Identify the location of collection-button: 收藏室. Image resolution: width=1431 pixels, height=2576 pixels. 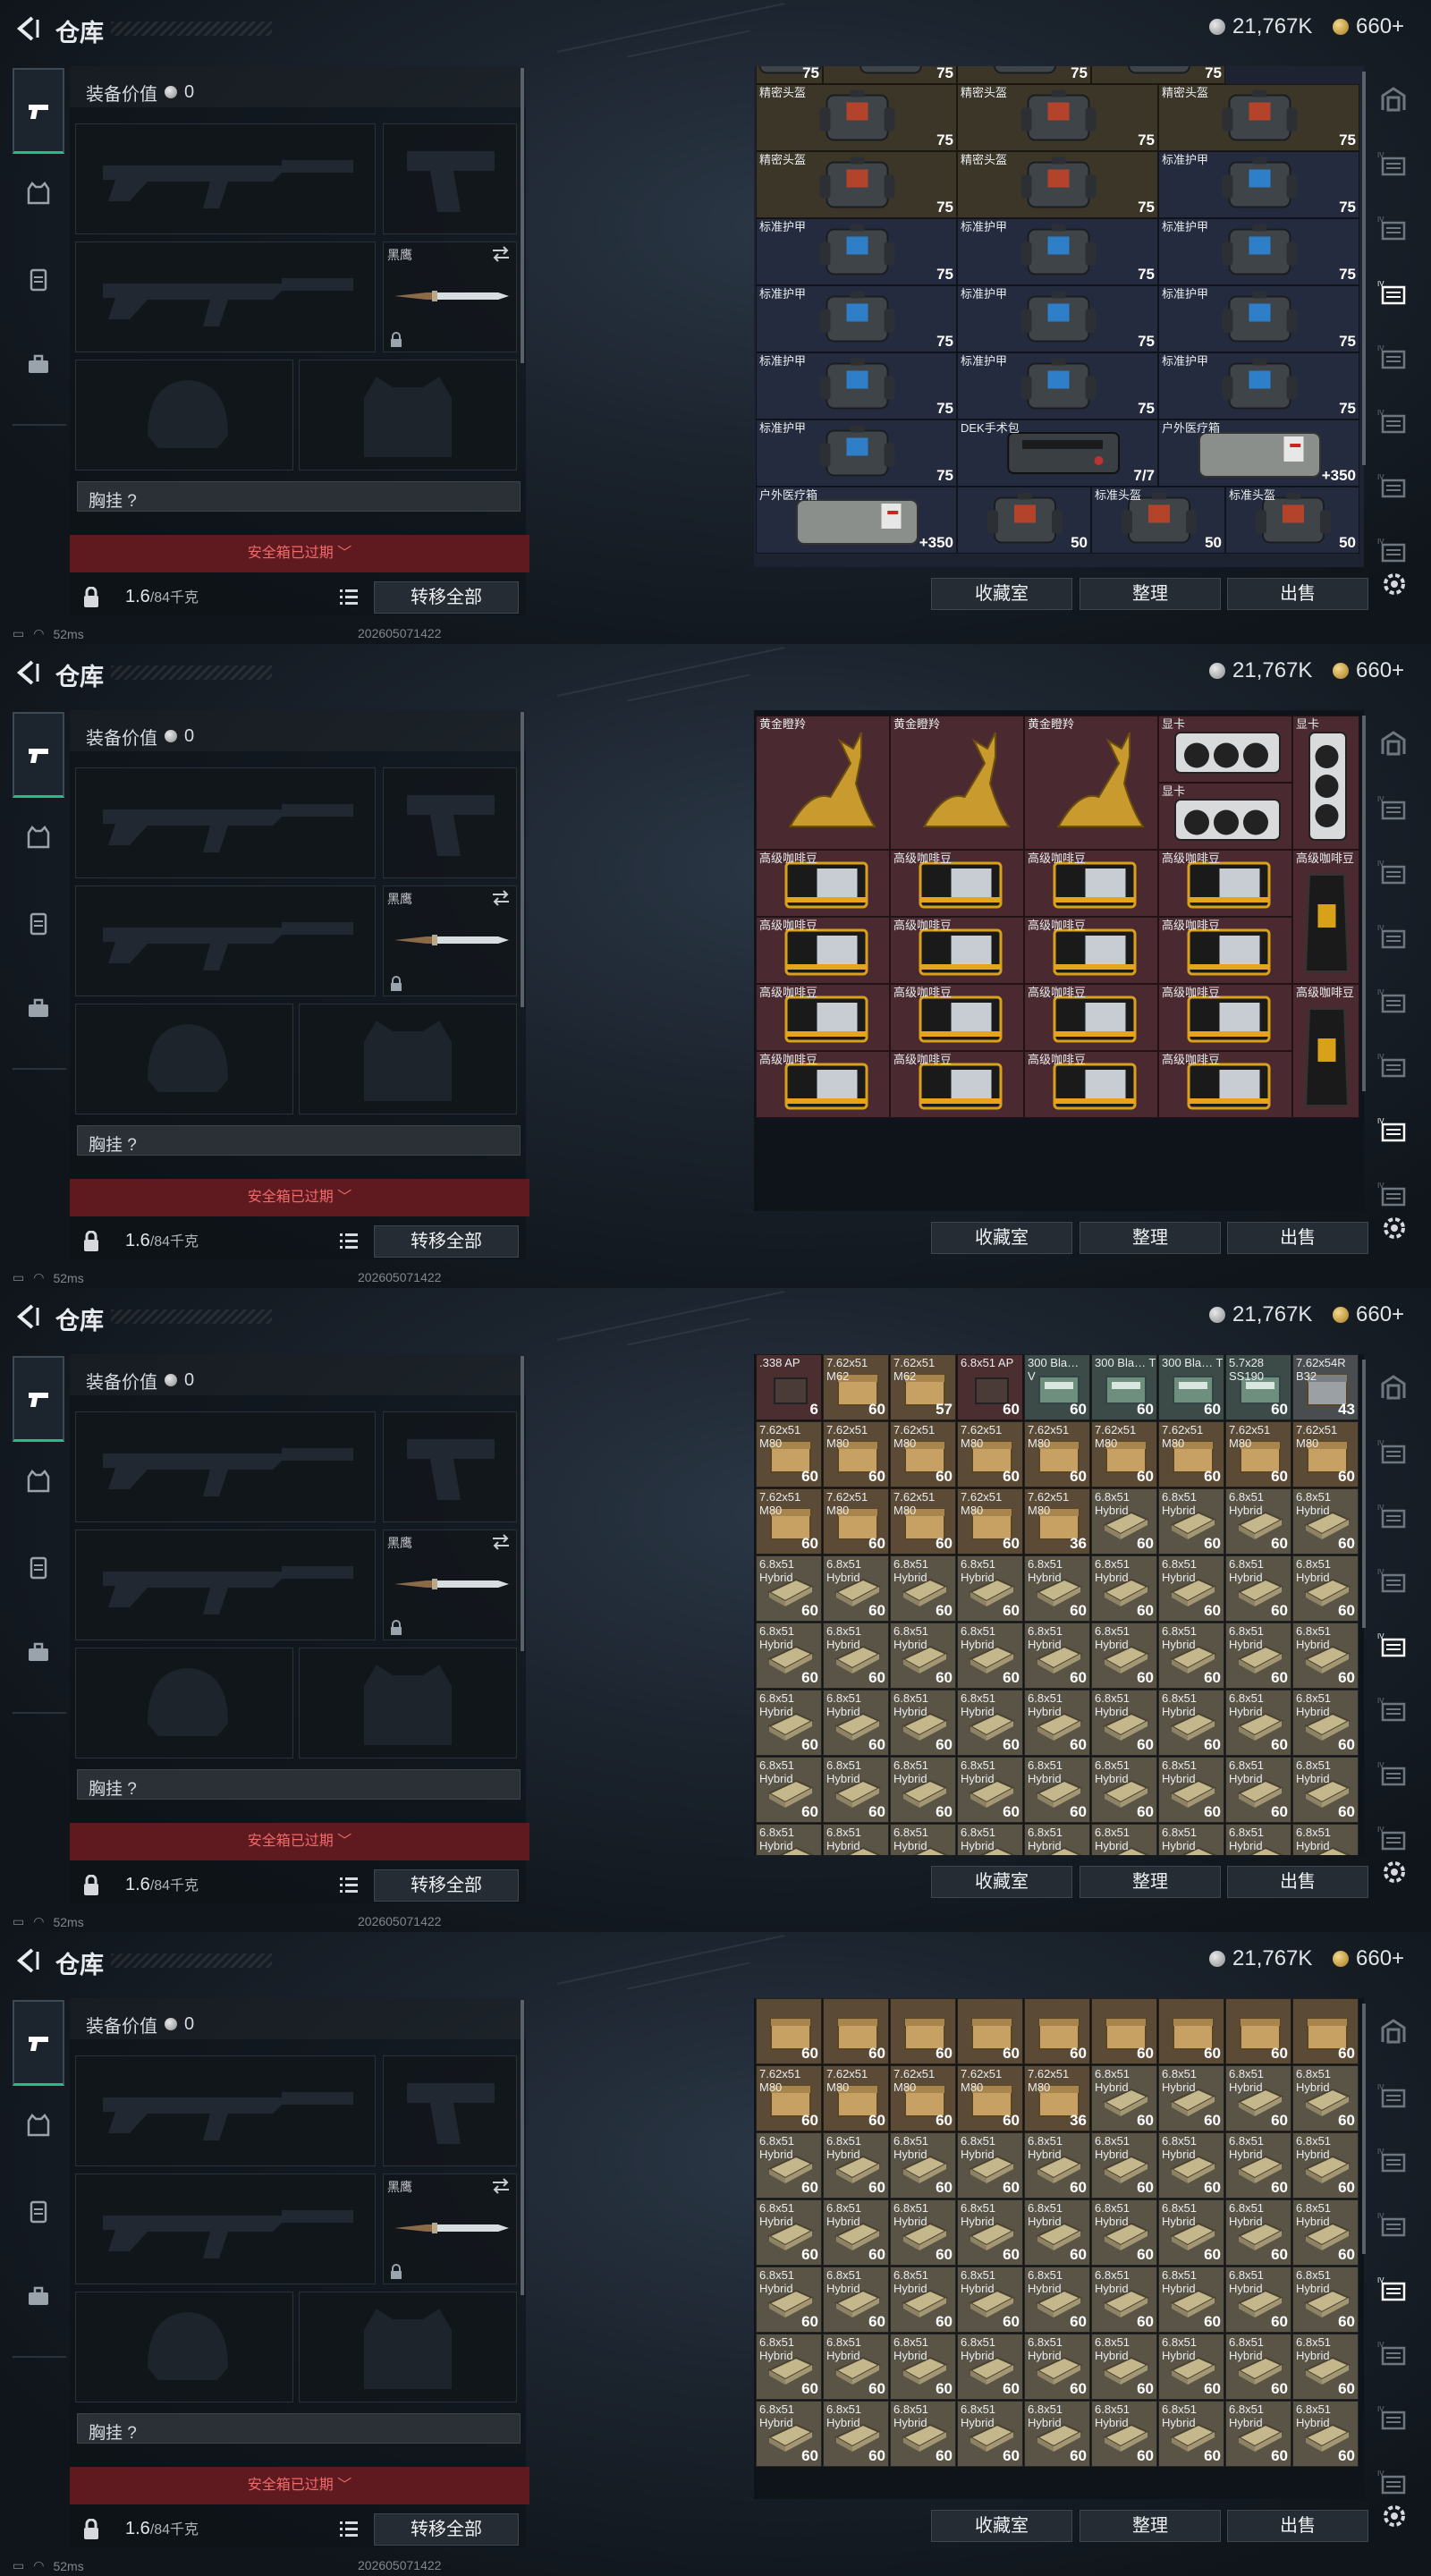
(1002, 1238).